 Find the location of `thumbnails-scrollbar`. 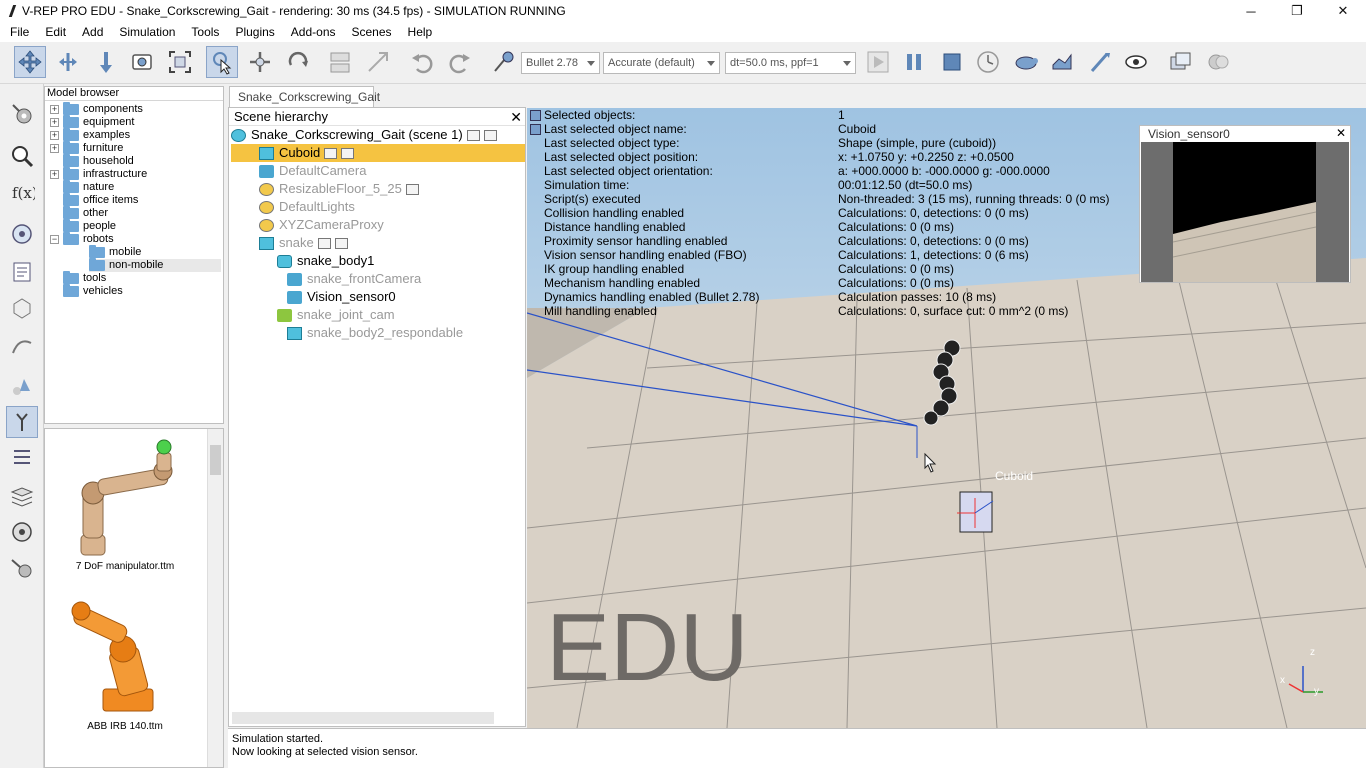

thumbnails-scrollbar is located at coordinates (215, 598).